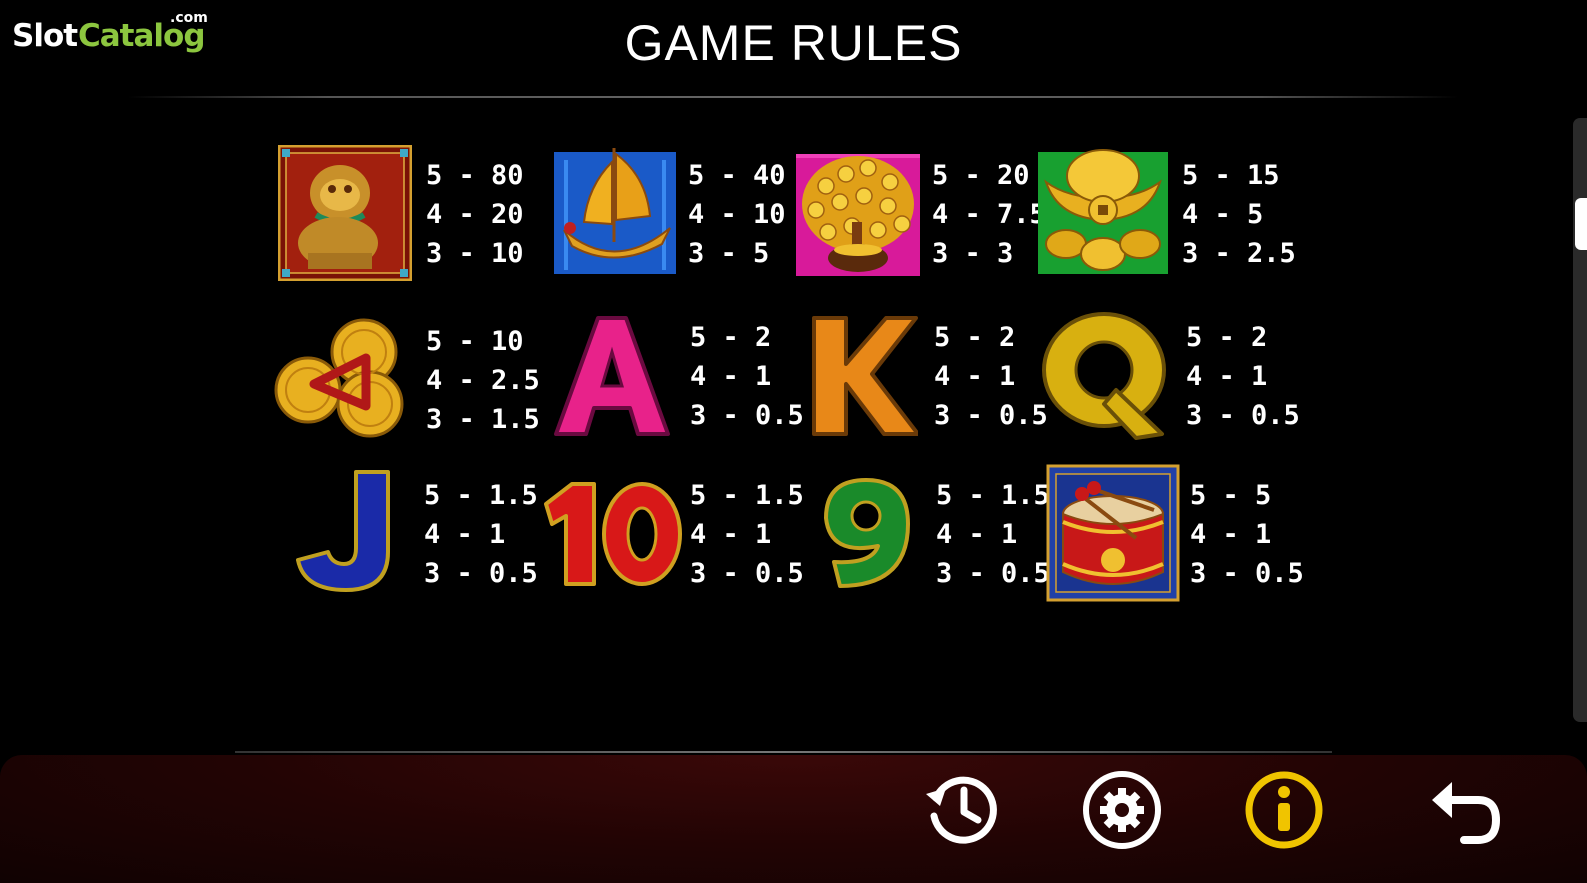 This screenshot has height=883, width=1587. Describe the element at coordinates (342, 379) in the screenshot. I see `coins-icon` at that location.